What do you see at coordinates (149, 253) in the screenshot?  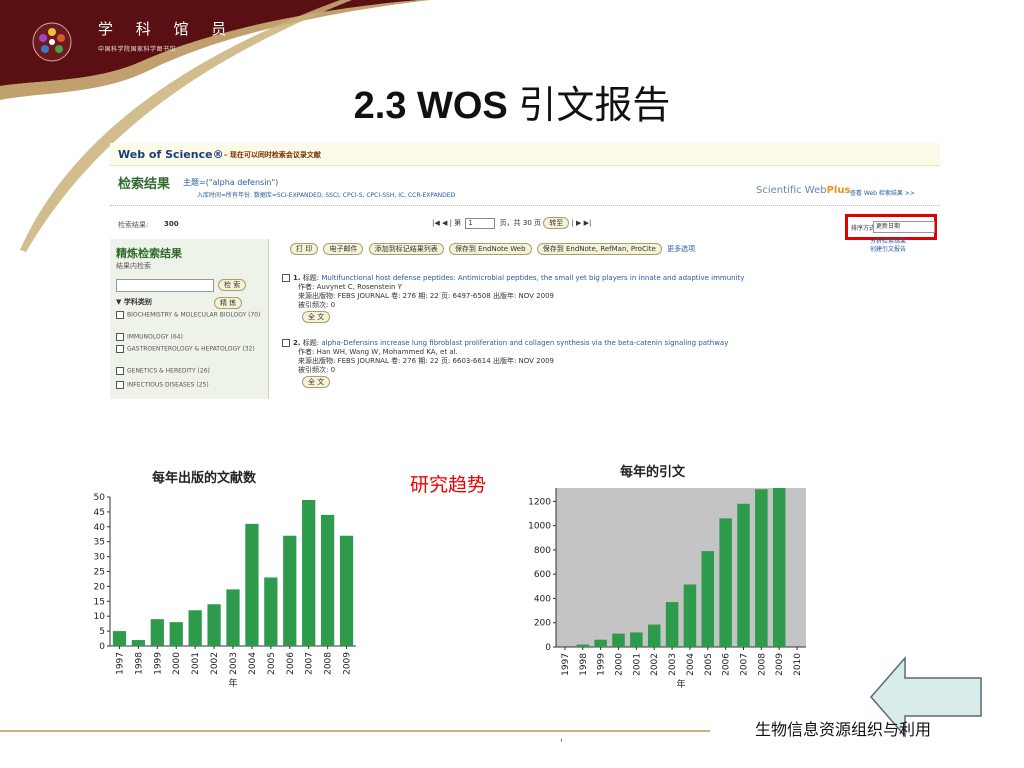 I see `refine-title: 精炼检索结果` at bounding box center [149, 253].